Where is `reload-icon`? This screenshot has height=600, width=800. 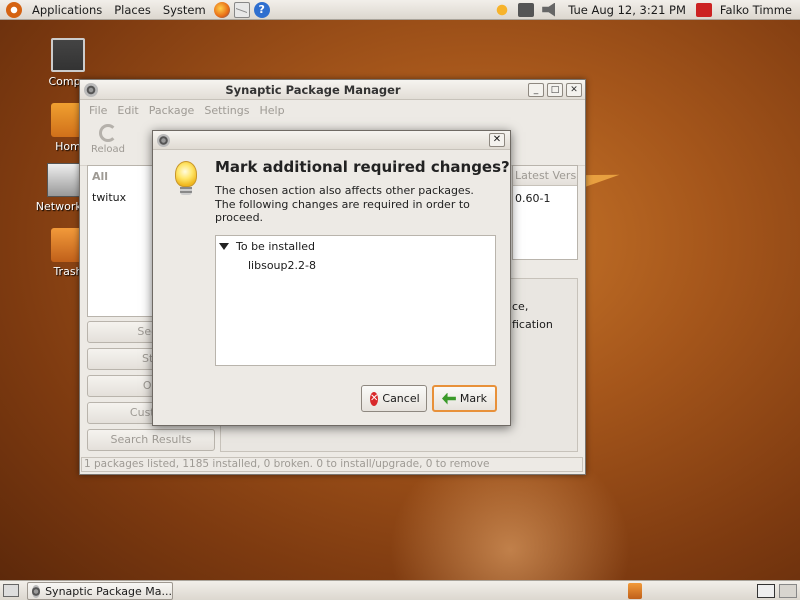
reload-icon is located at coordinates (108, 133).